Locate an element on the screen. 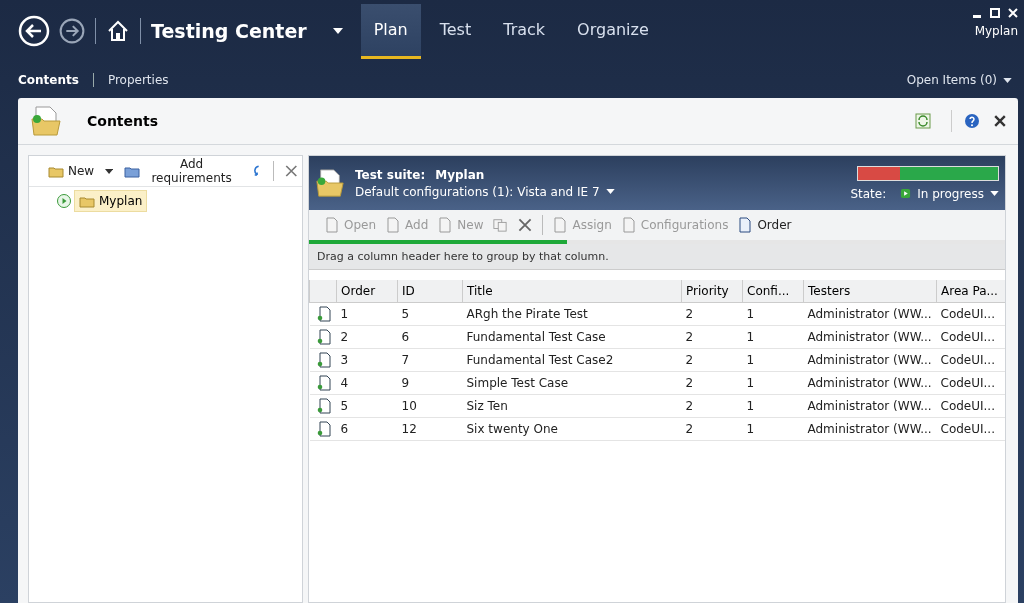 This screenshot has height=603, width=1024. add-requirements-button: Add requirements is located at coordinates (181, 171).